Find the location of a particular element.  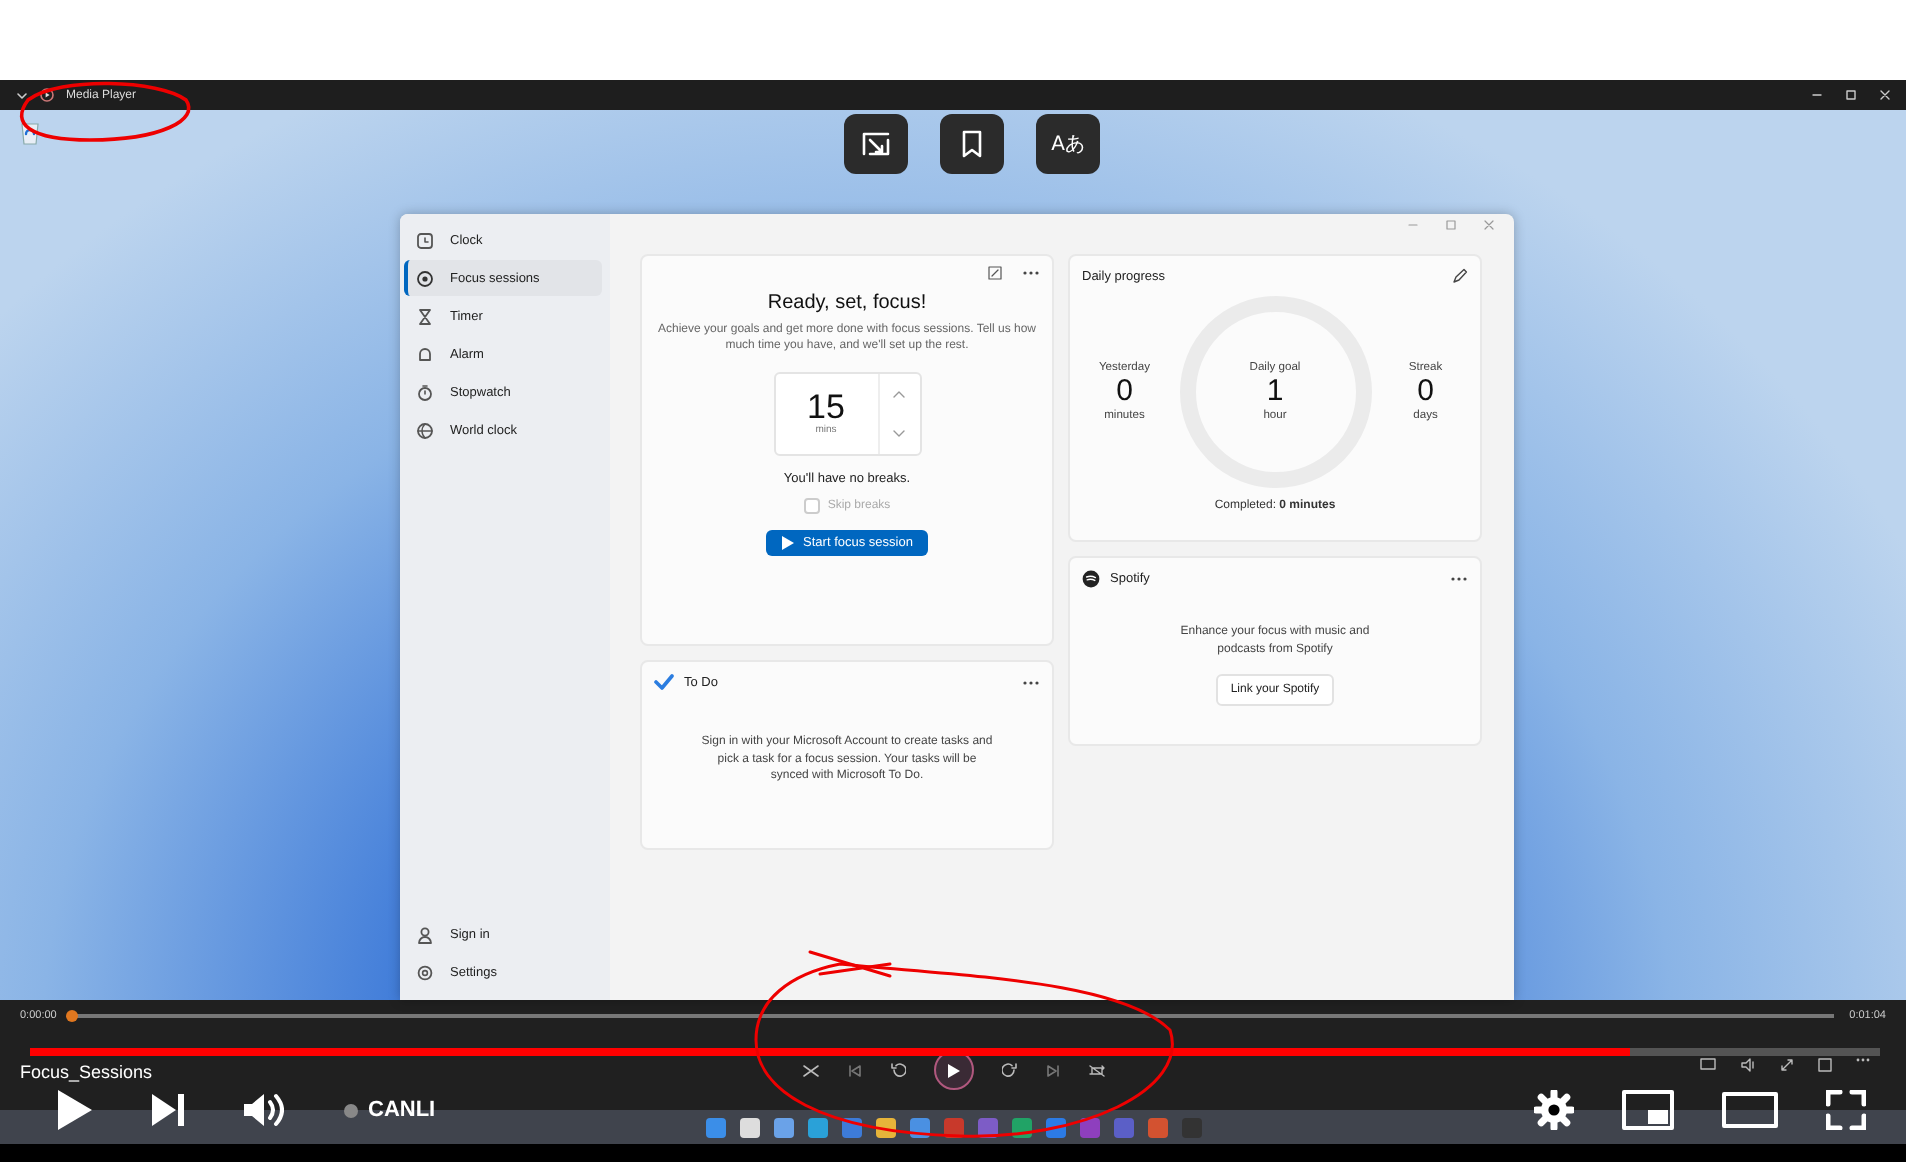

bell-icon is located at coordinates (425, 354).